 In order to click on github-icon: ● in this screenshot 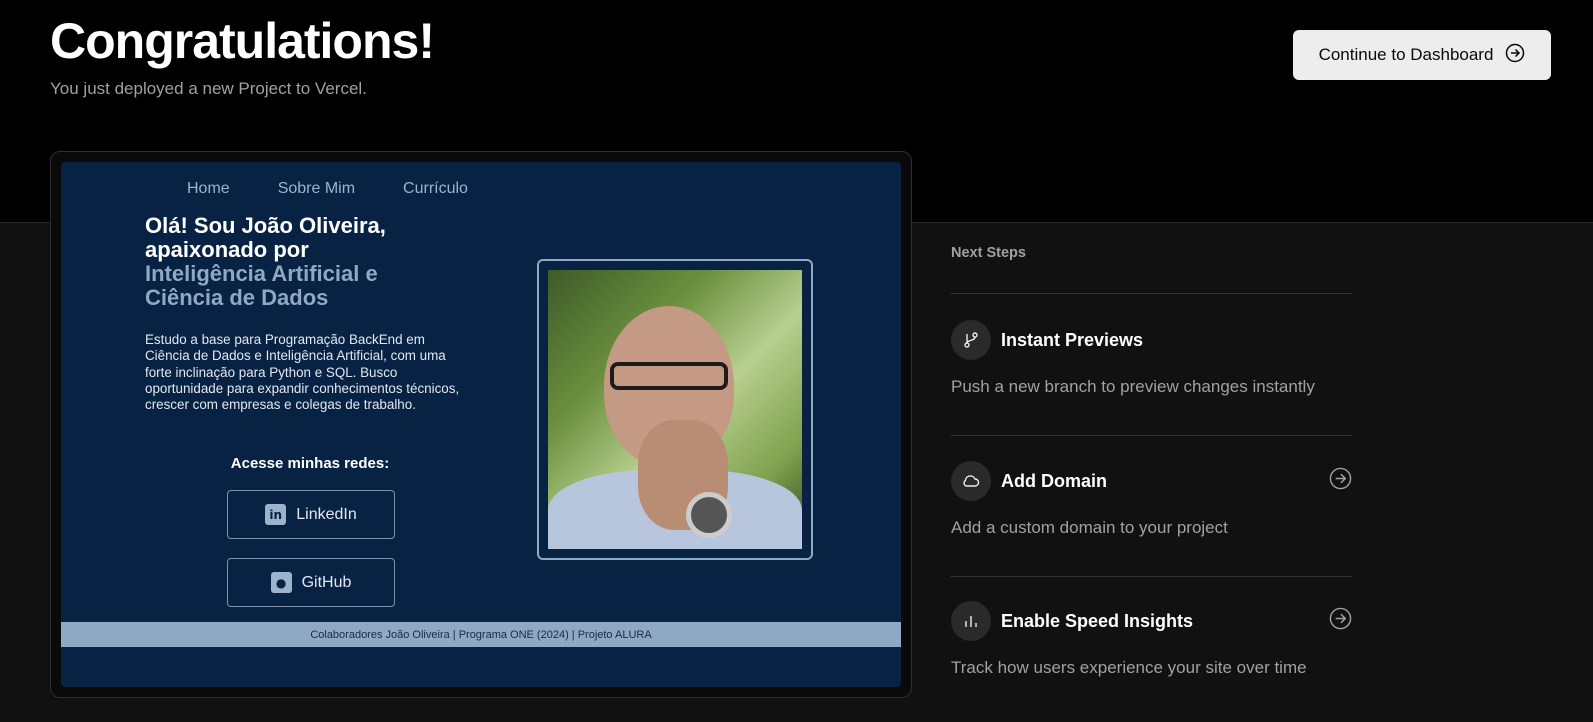, I will do `click(281, 582)`.